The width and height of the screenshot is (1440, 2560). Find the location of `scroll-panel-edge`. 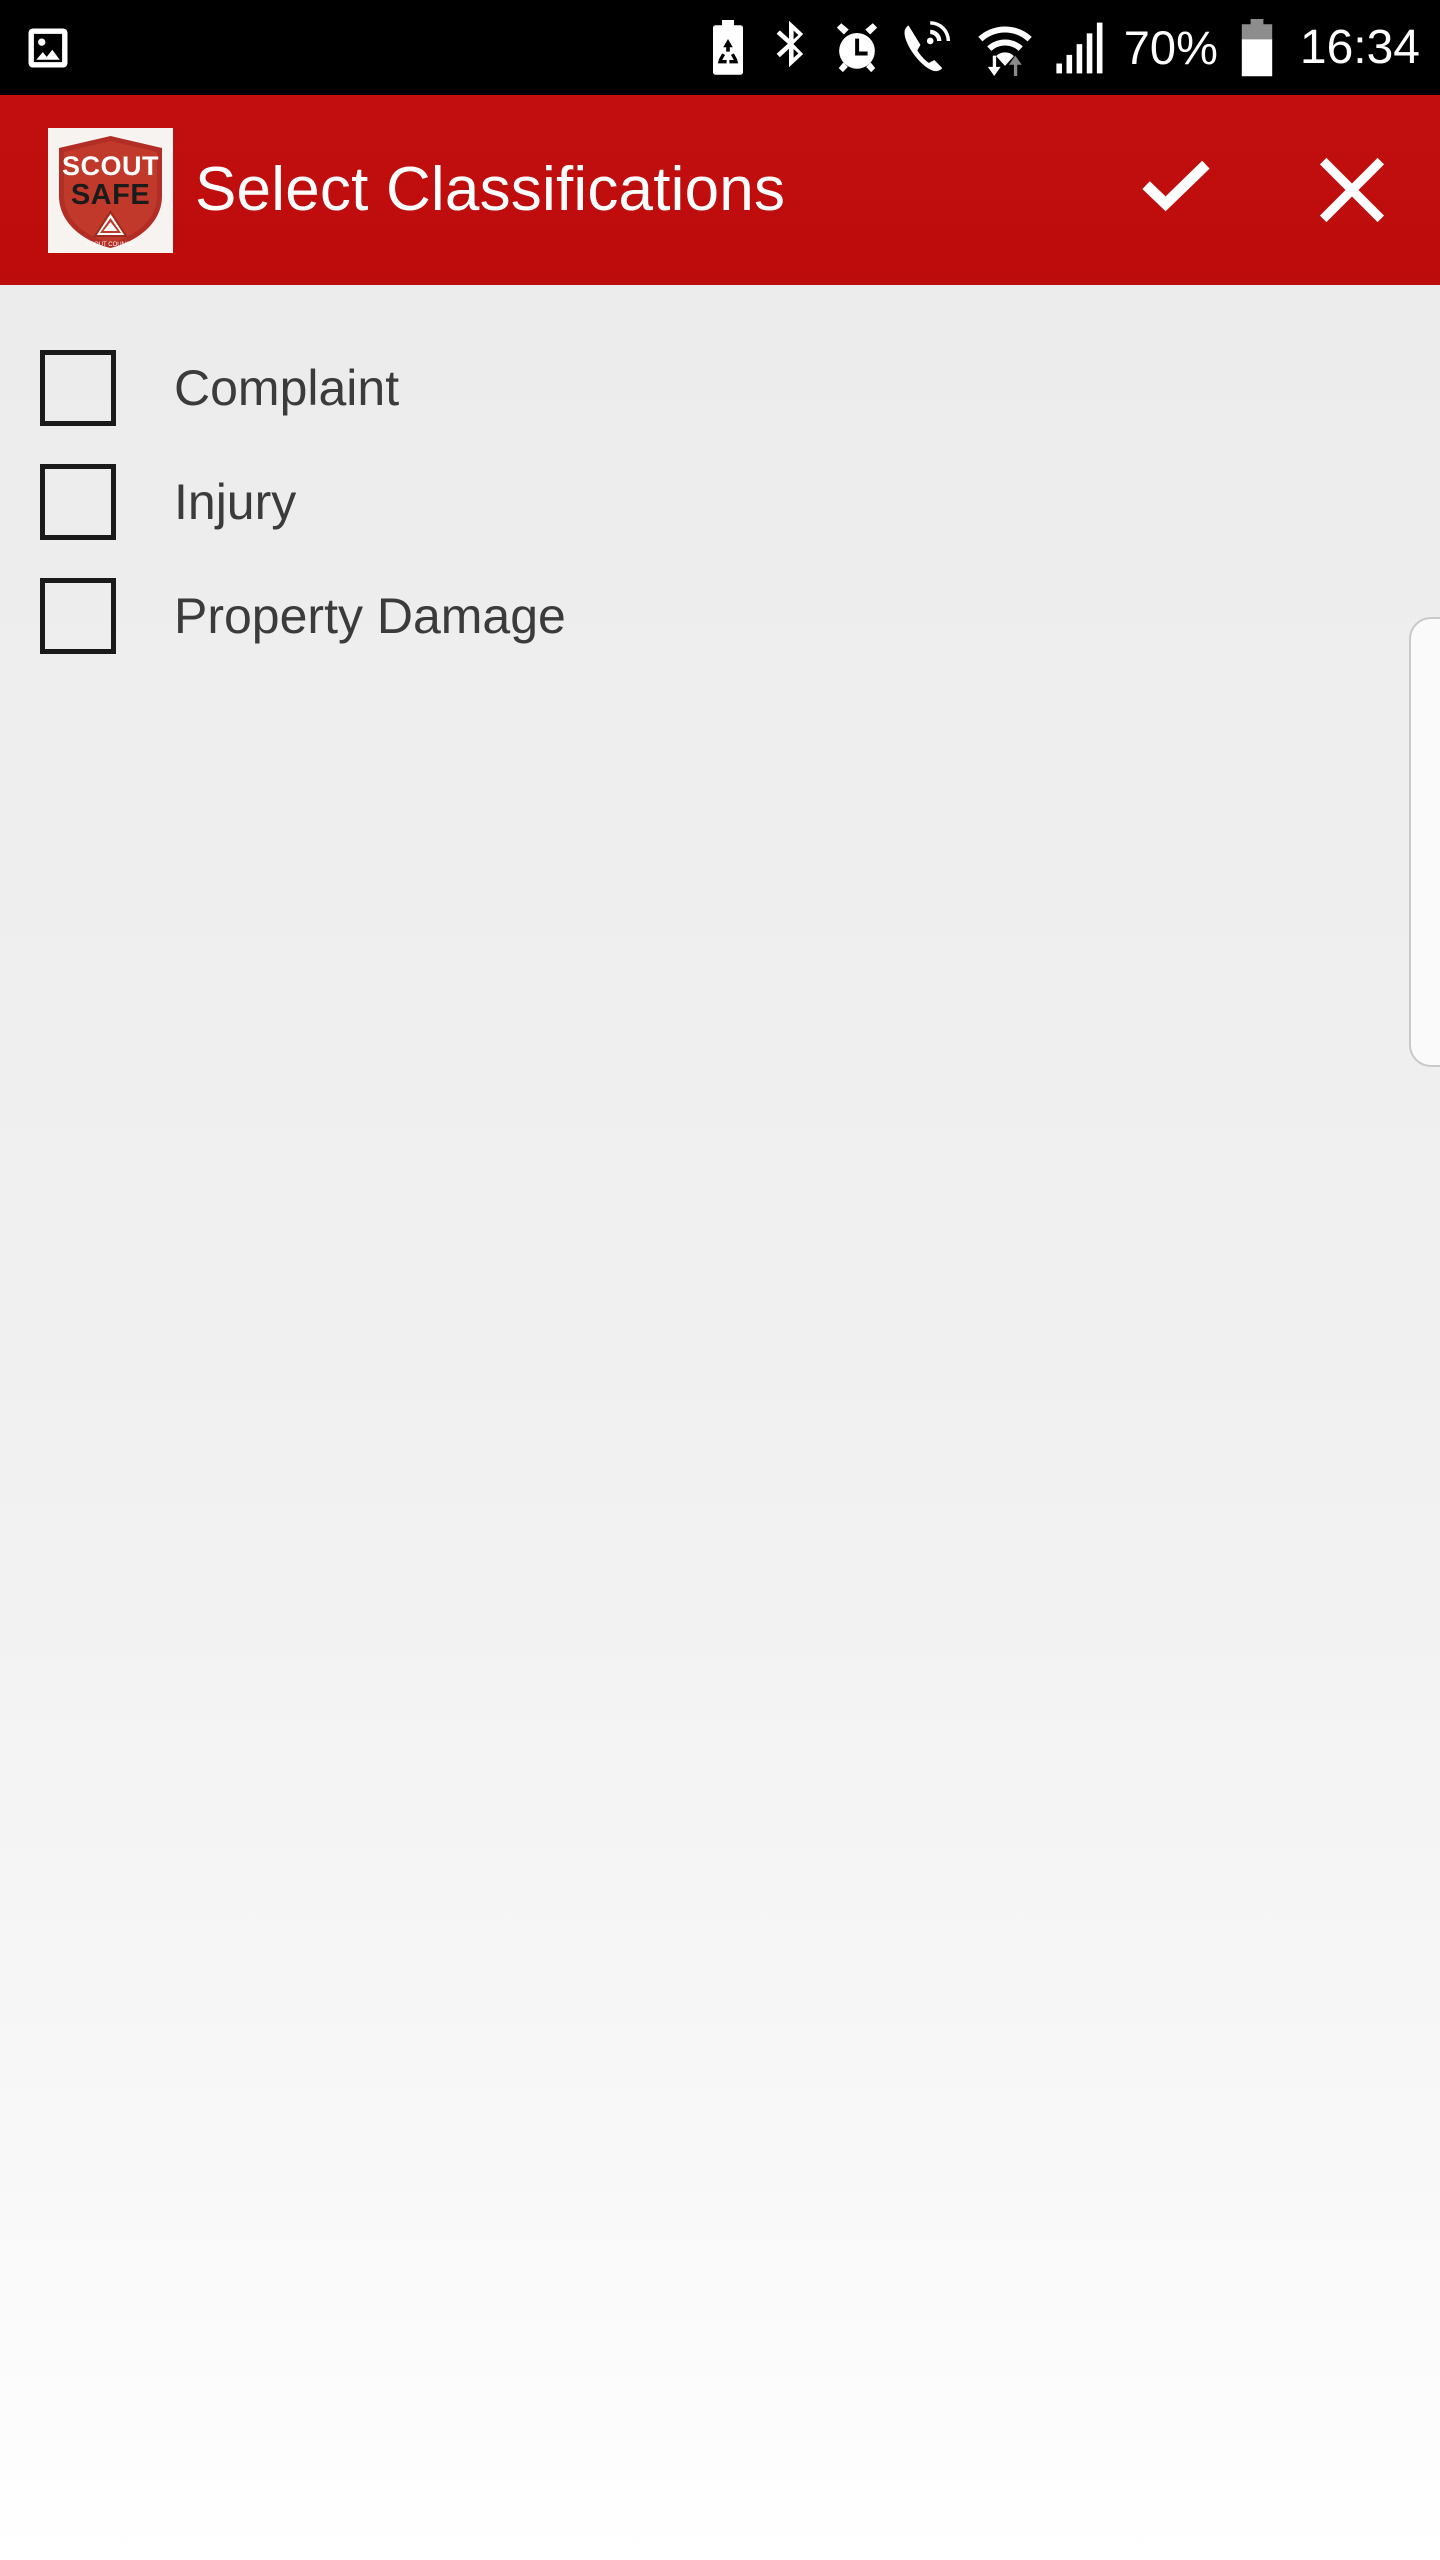

scroll-panel-edge is located at coordinates (1424, 842).